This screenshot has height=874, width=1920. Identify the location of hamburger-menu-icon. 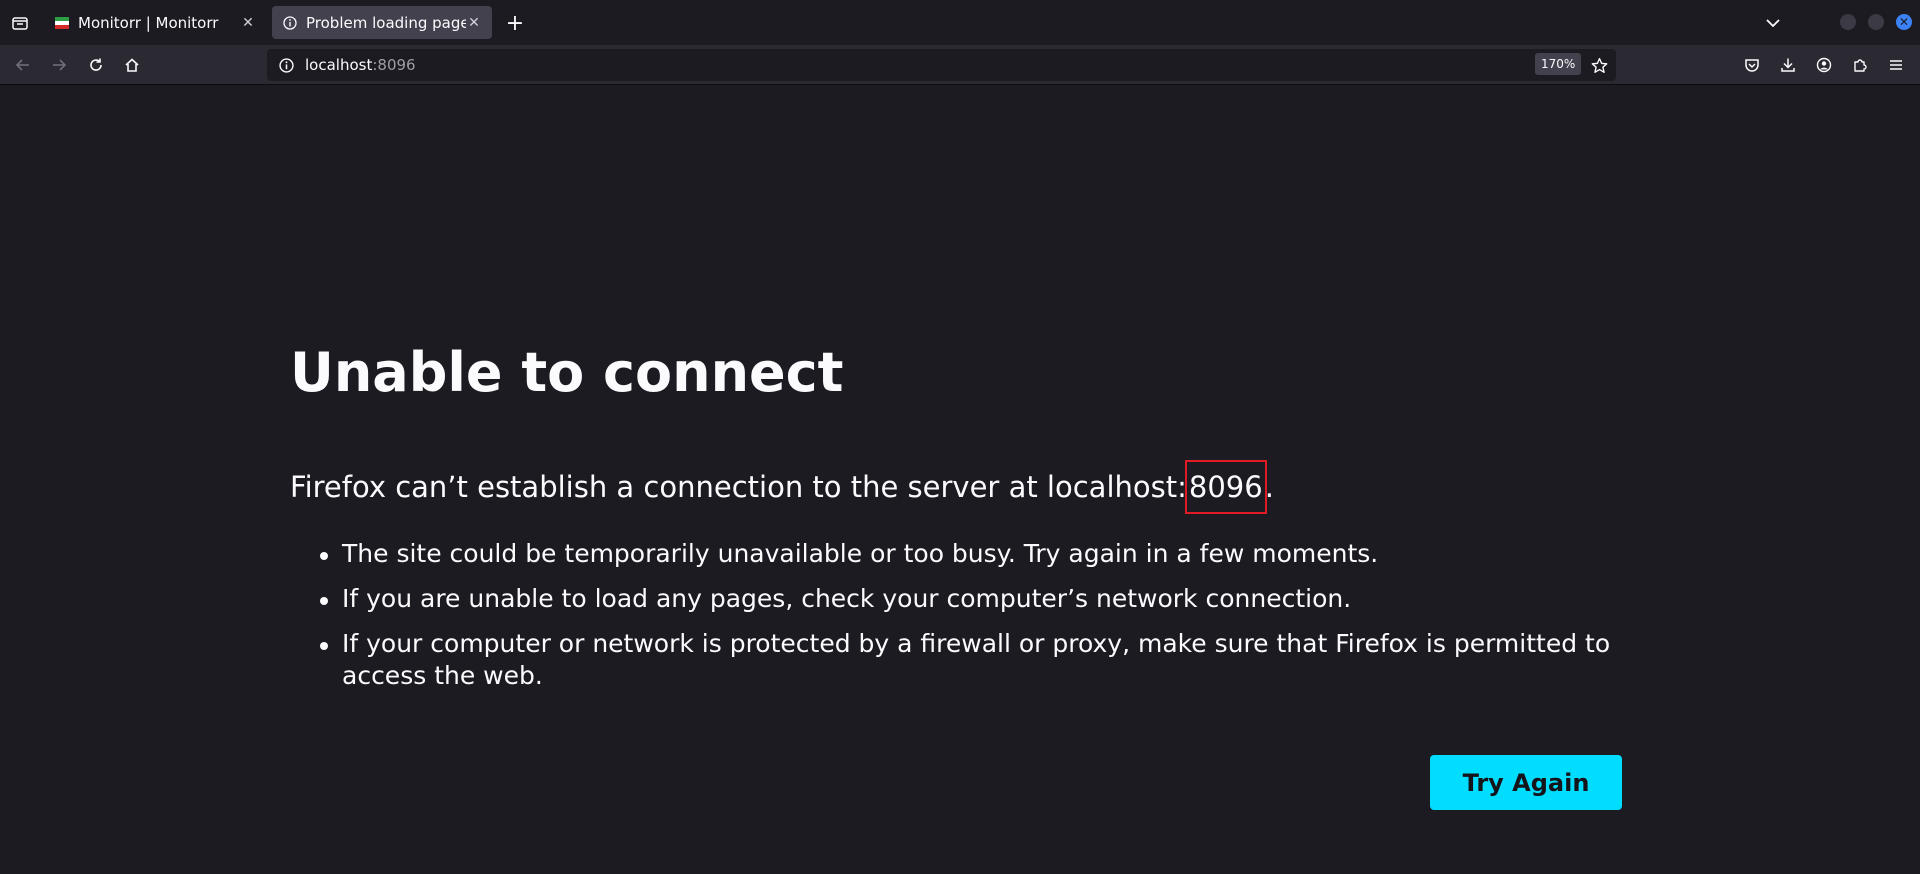
(1896, 65).